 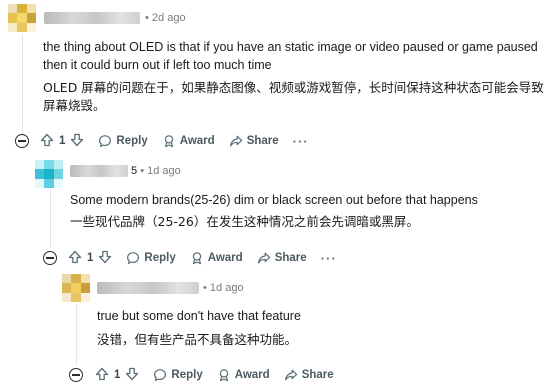 I want to click on comment-meta: • 1d ago, so click(x=223, y=288).